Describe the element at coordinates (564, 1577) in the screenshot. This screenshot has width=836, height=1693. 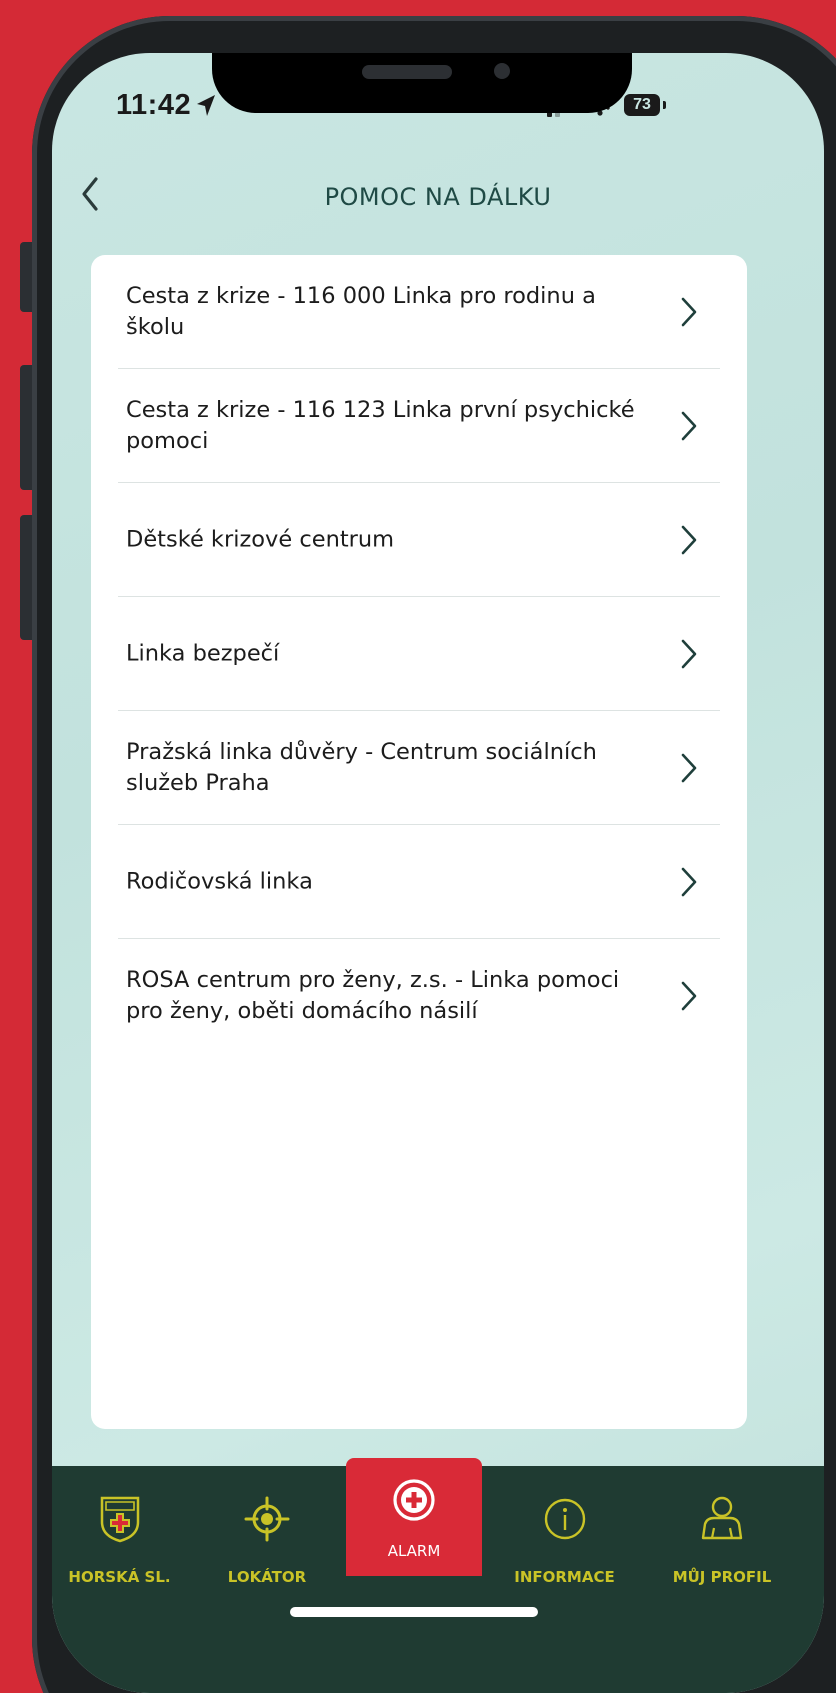
I see `tab-label: INFORMACE` at that location.